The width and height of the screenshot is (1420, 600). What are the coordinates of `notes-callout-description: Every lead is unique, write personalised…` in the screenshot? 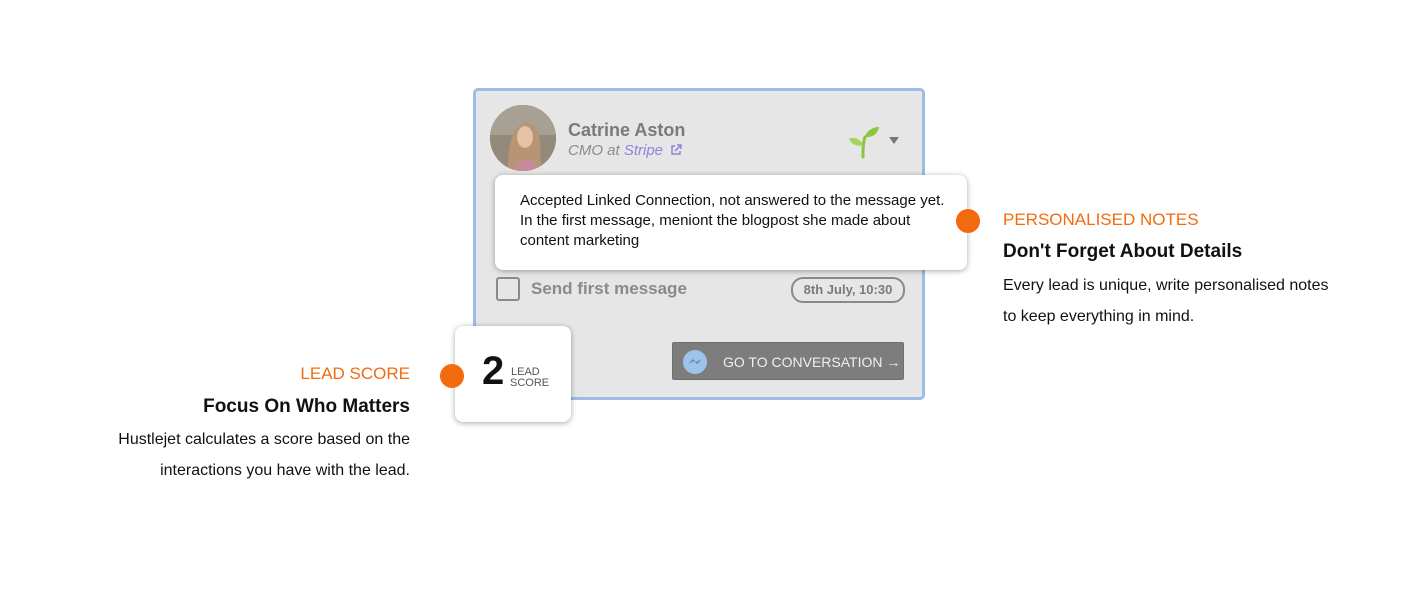 It's located at (1166, 301).